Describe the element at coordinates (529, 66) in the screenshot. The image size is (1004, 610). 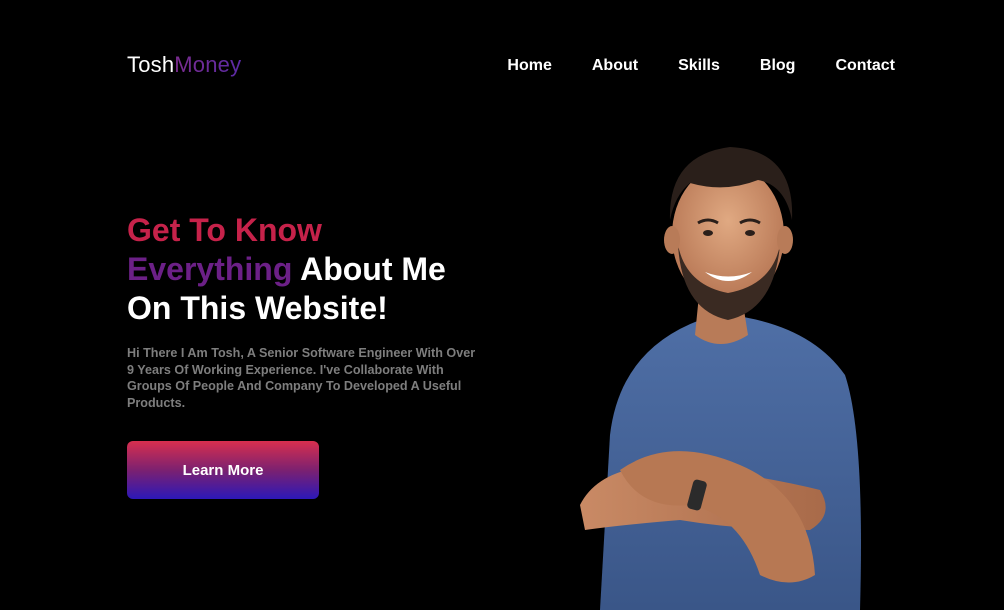
I see `nav-home: Home` at that location.